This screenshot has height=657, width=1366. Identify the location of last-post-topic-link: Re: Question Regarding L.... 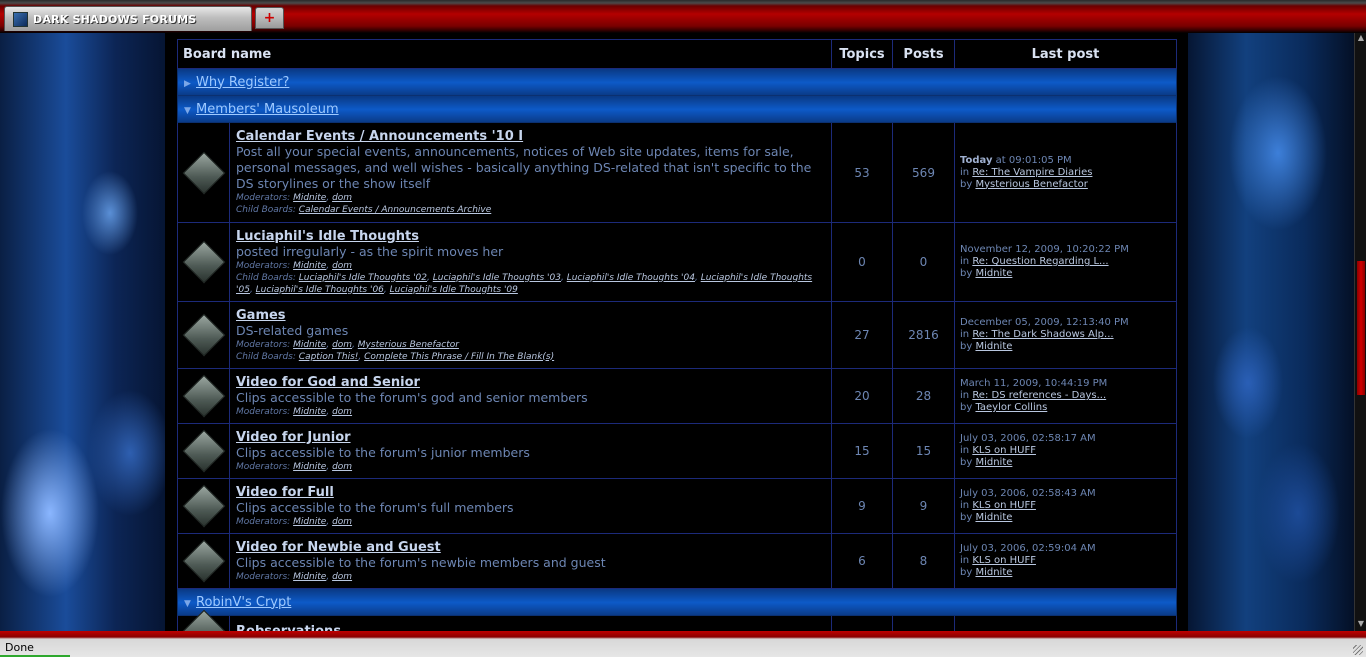
(1040, 261).